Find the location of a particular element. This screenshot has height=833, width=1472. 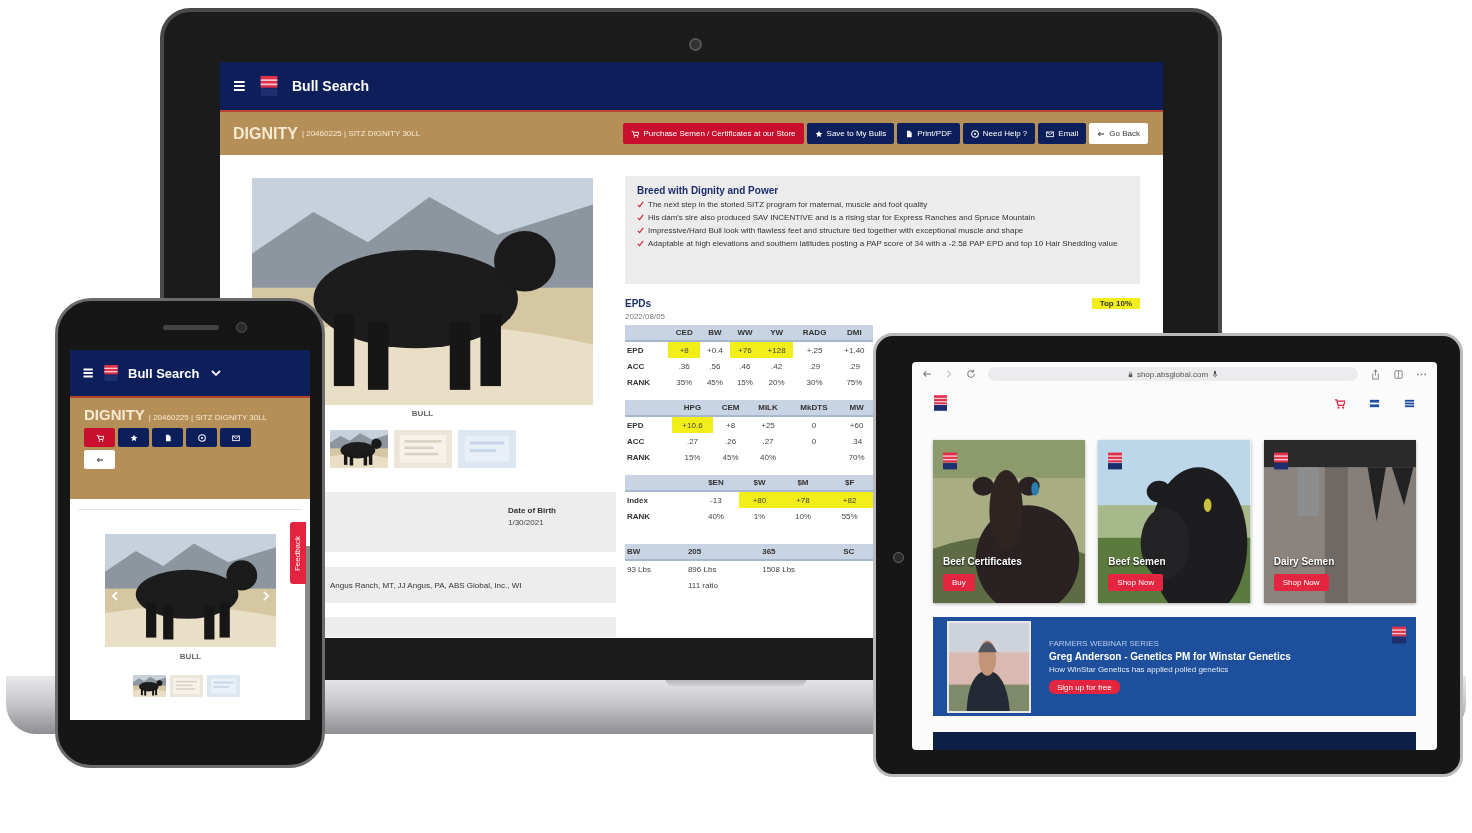

table-cell: +.25 is located at coordinates (814, 349).